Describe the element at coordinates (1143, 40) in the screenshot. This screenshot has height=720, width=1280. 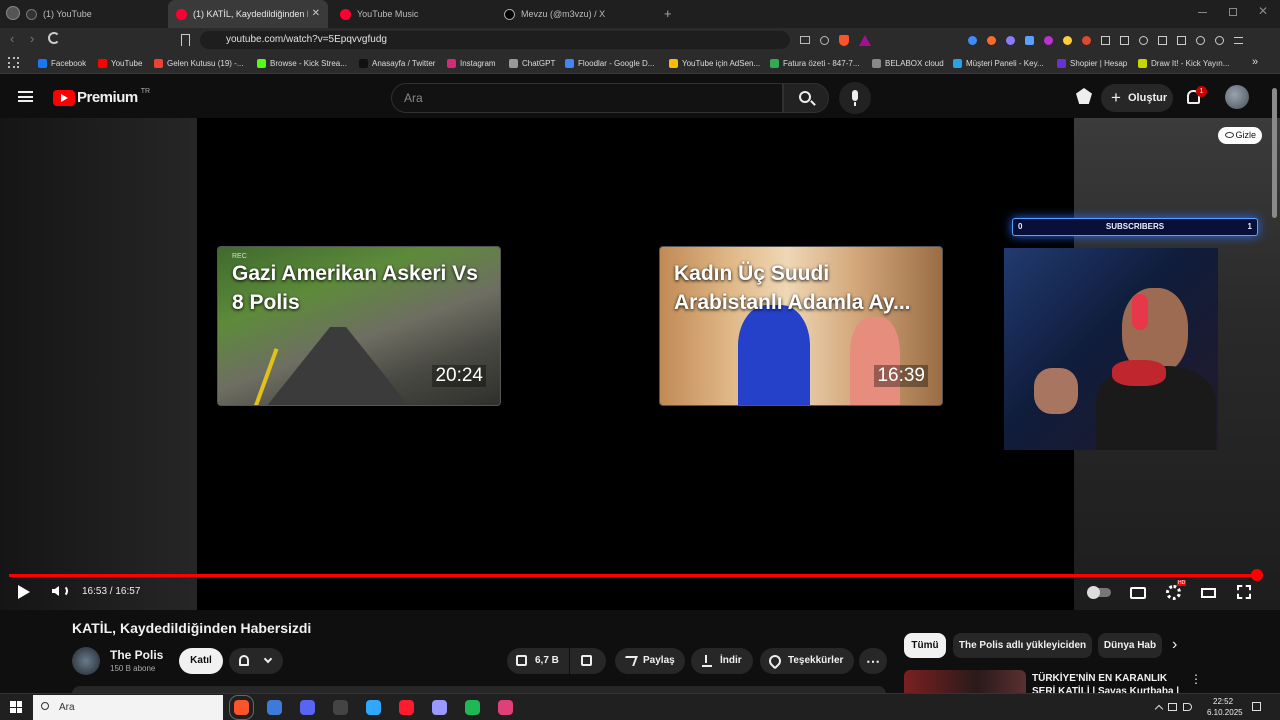
I see `media-icon` at that location.